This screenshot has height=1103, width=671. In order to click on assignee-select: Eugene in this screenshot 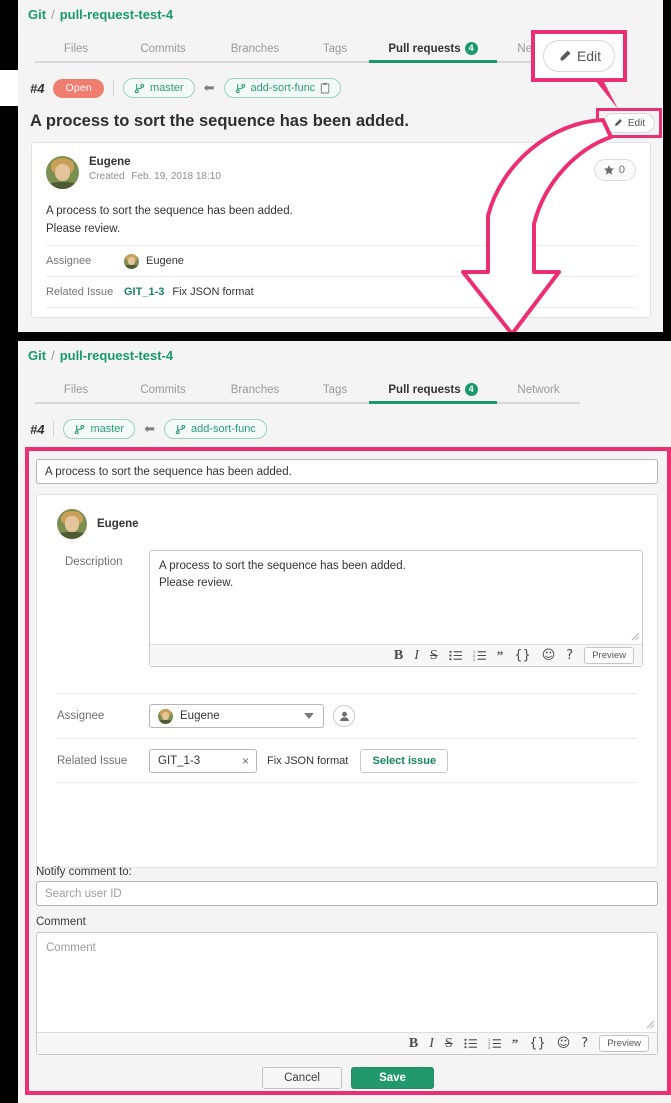, I will do `click(236, 716)`.